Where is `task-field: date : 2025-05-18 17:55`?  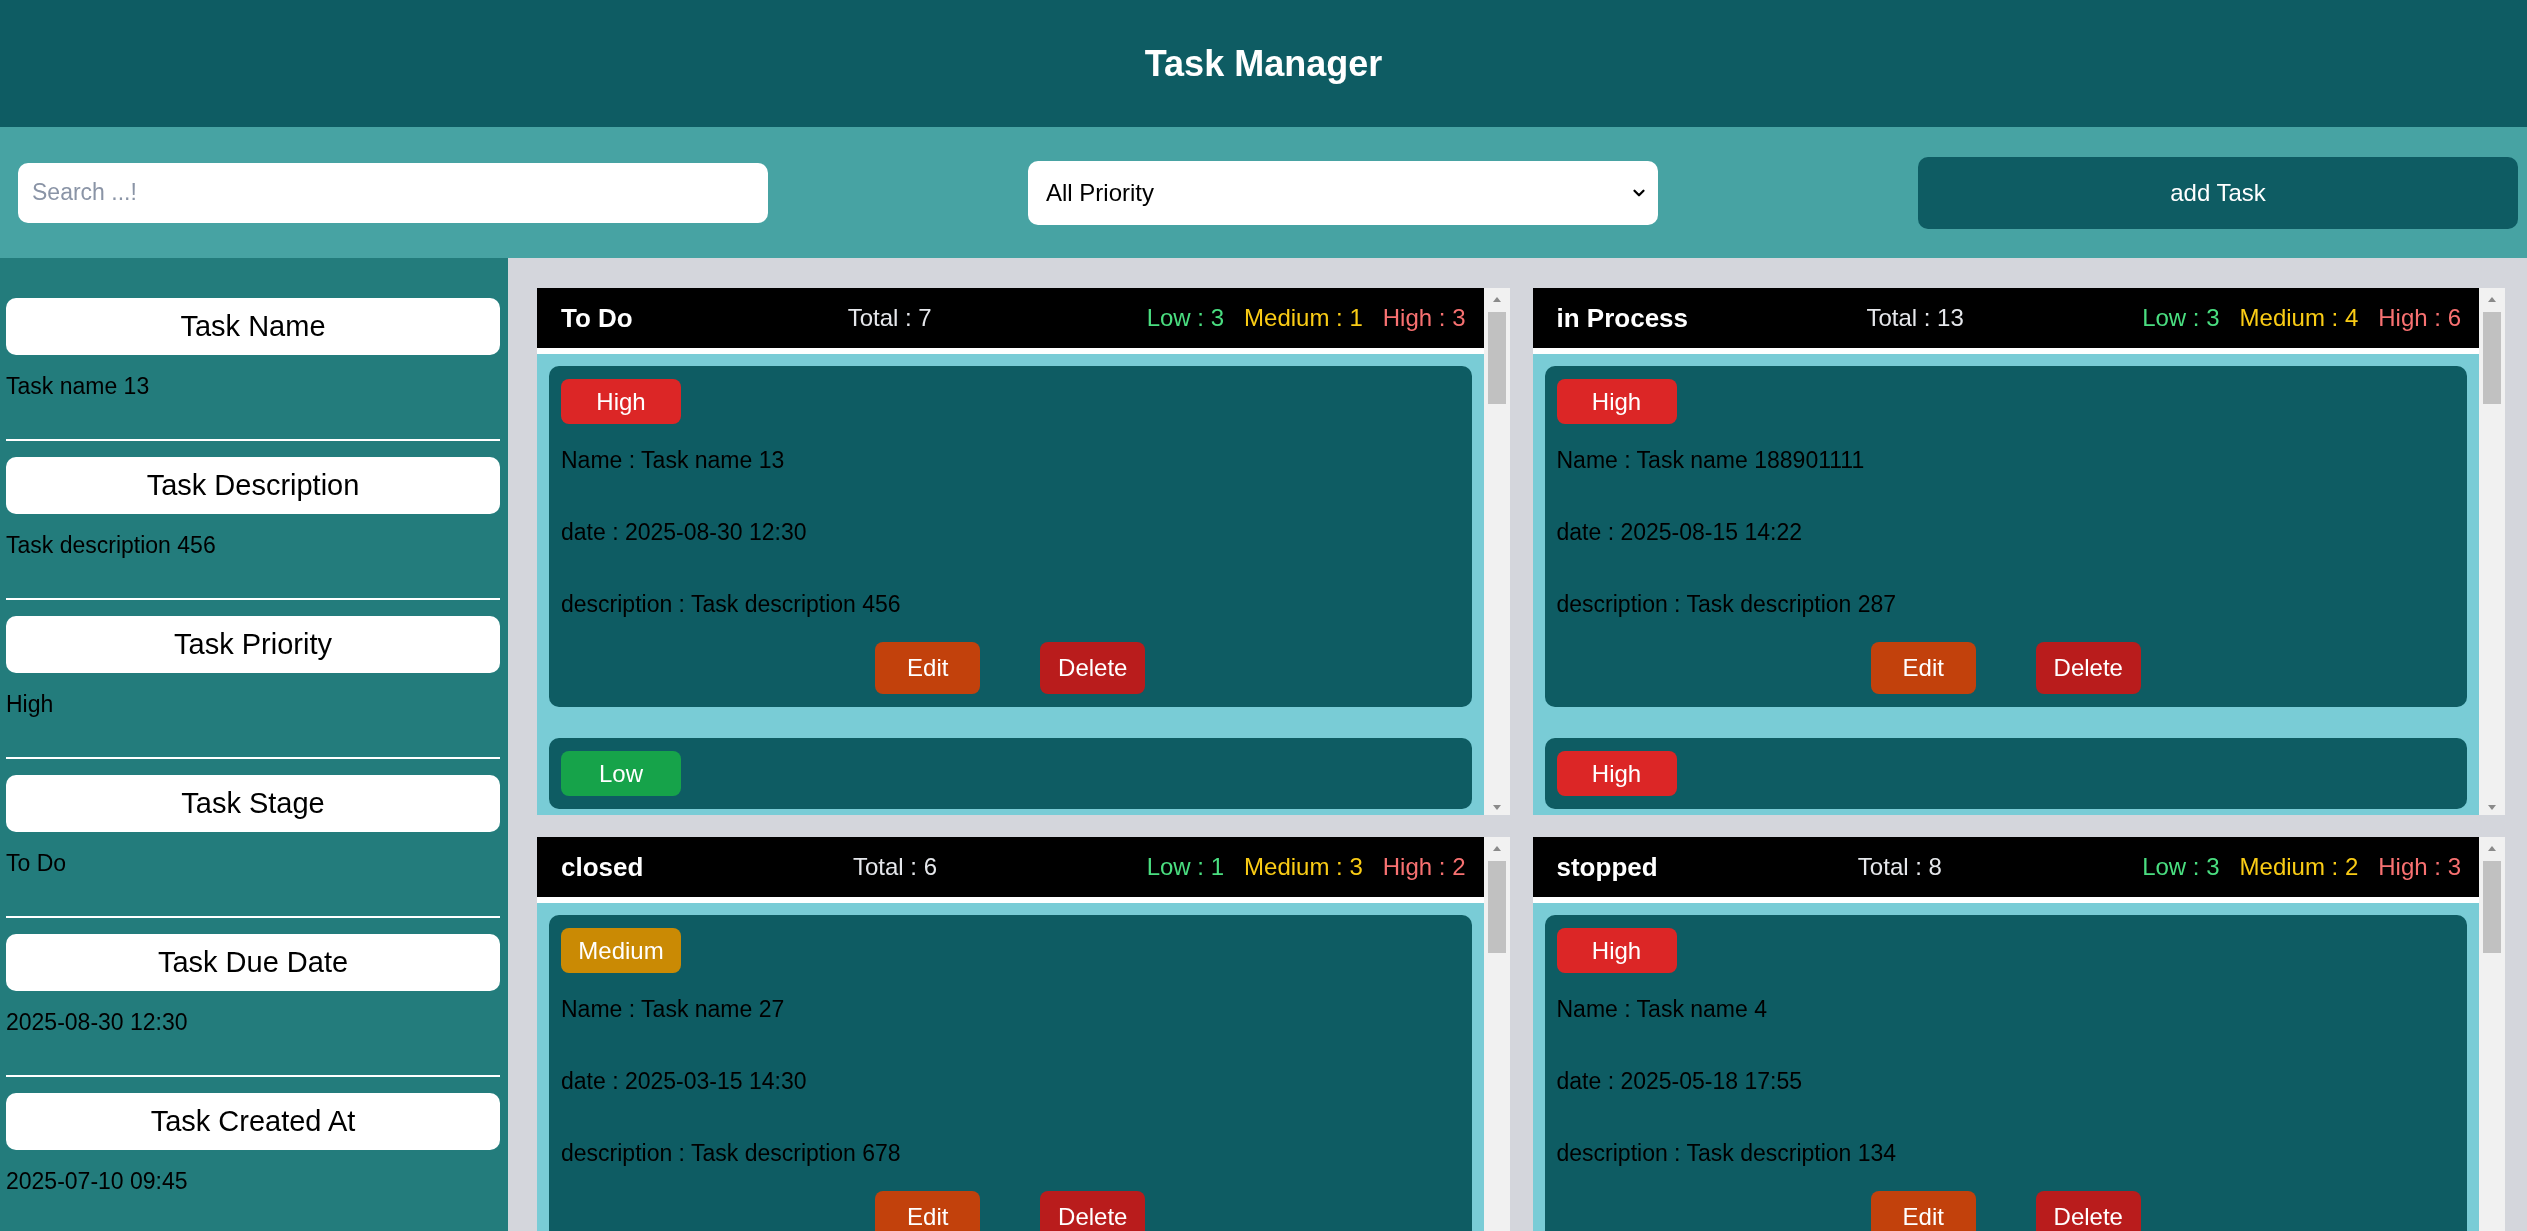 task-field: date : 2025-05-18 17:55 is located at coordinates (2005, 1081).